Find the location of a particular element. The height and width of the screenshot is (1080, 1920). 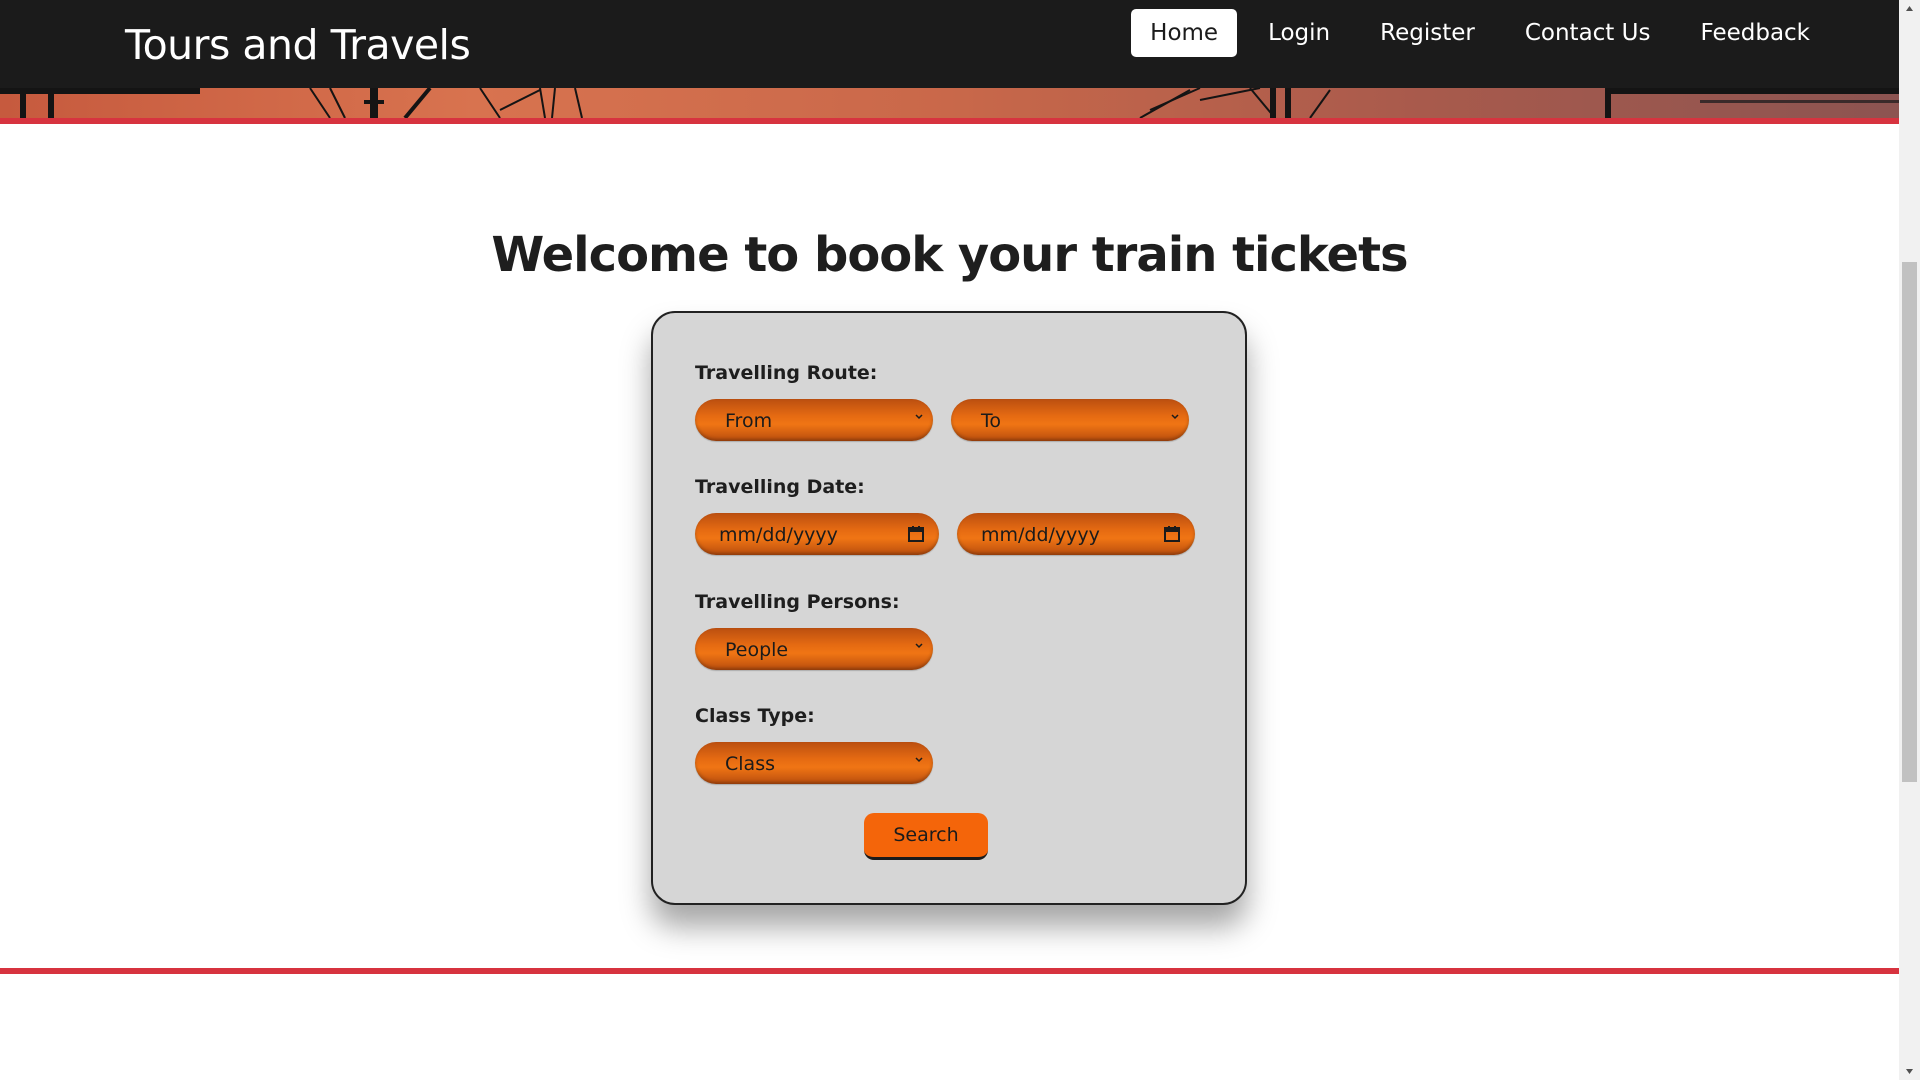

route-label: Travelling Route: is located at coordinates (786, 373).